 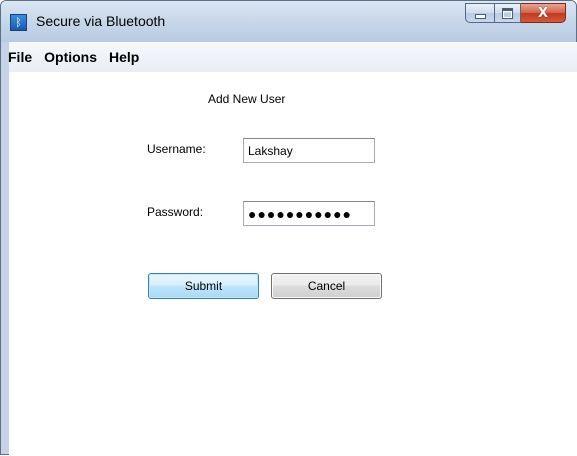 I want to click on password-label: Password:, so click(x=175, y=212).